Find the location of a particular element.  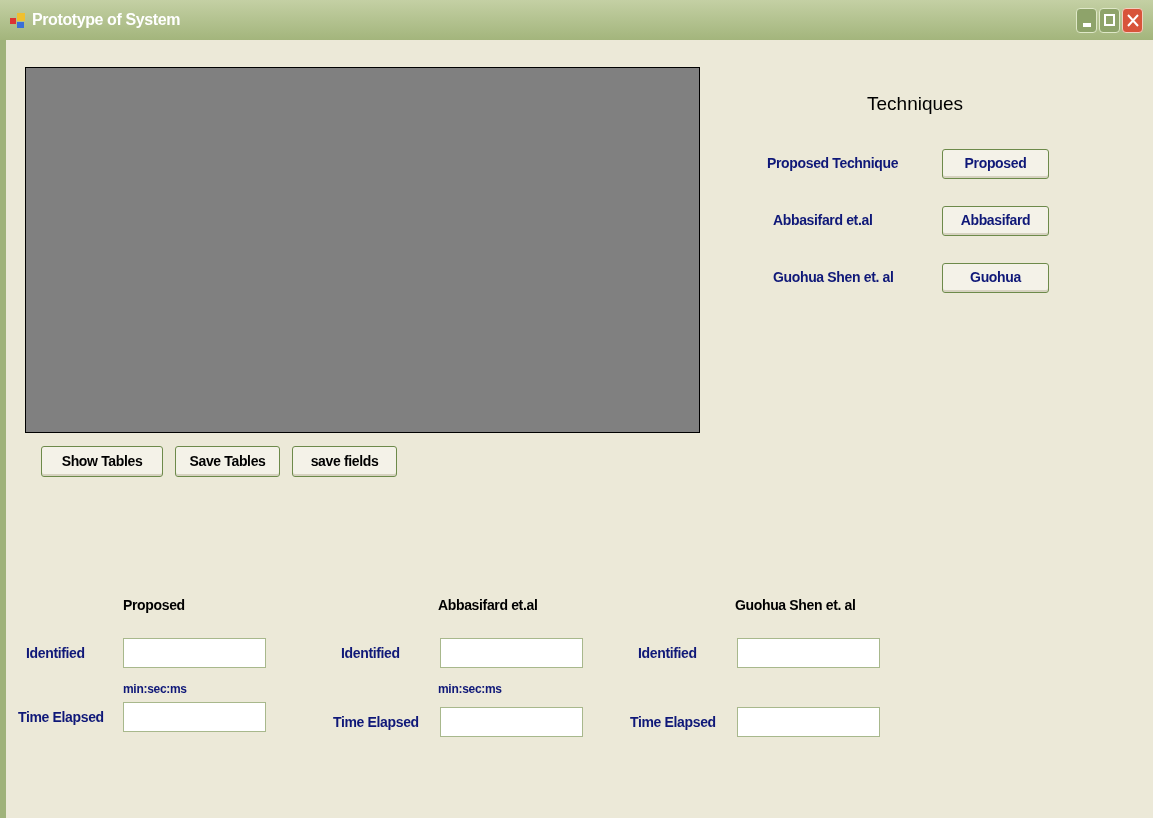

technique-button: Guohua is located at coordinates (995, 277).